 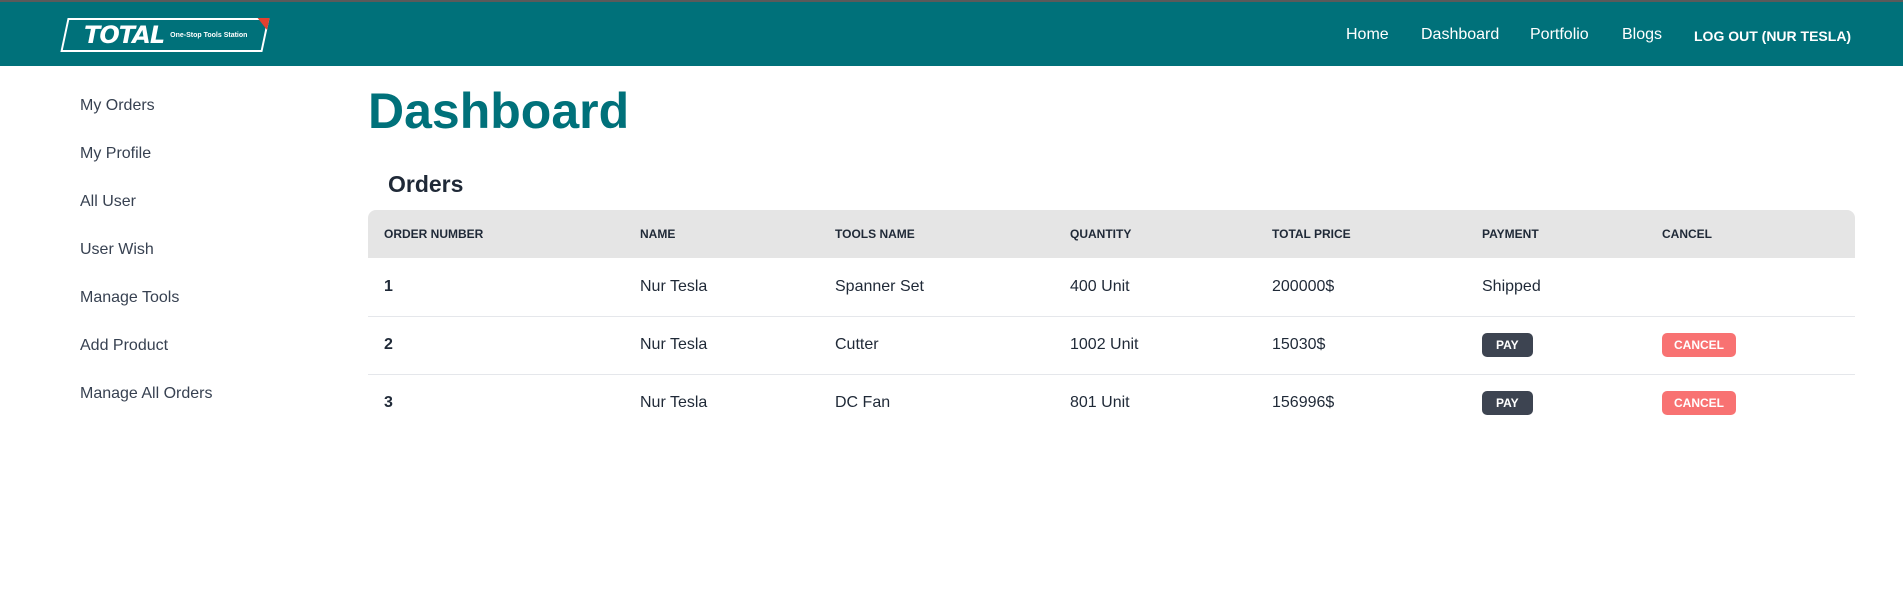 I want to click on logo-wordmark: TOTAL, so click(x=124, y=35).